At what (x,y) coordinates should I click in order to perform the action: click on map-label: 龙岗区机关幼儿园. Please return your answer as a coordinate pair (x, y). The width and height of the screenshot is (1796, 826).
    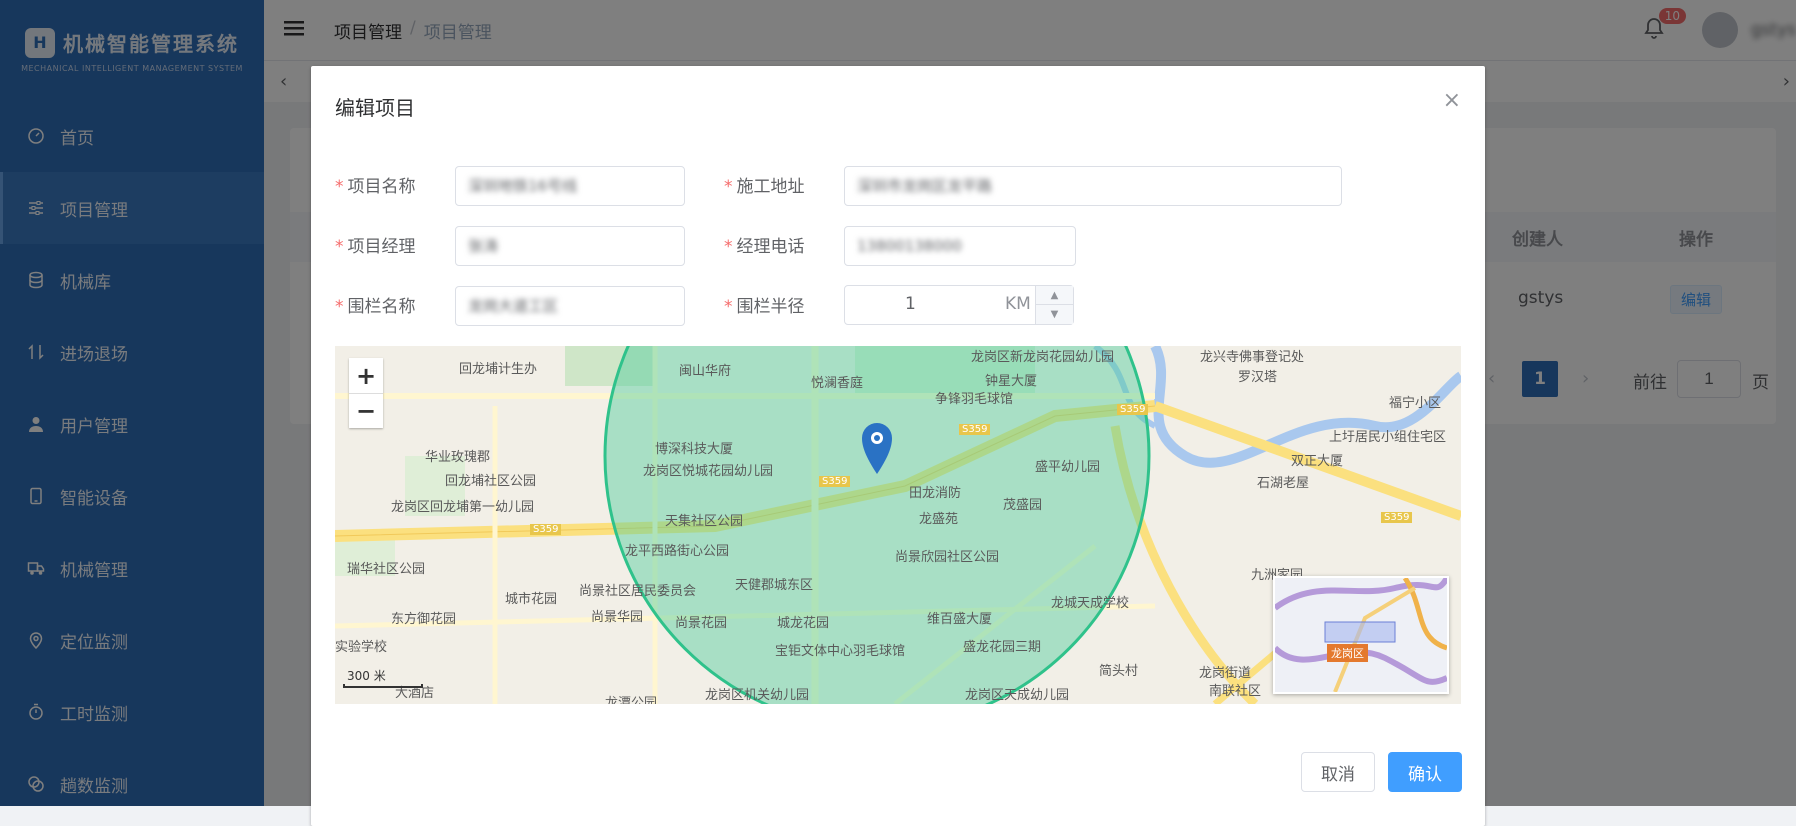
    Looking at the image, I should click on (757, 695).